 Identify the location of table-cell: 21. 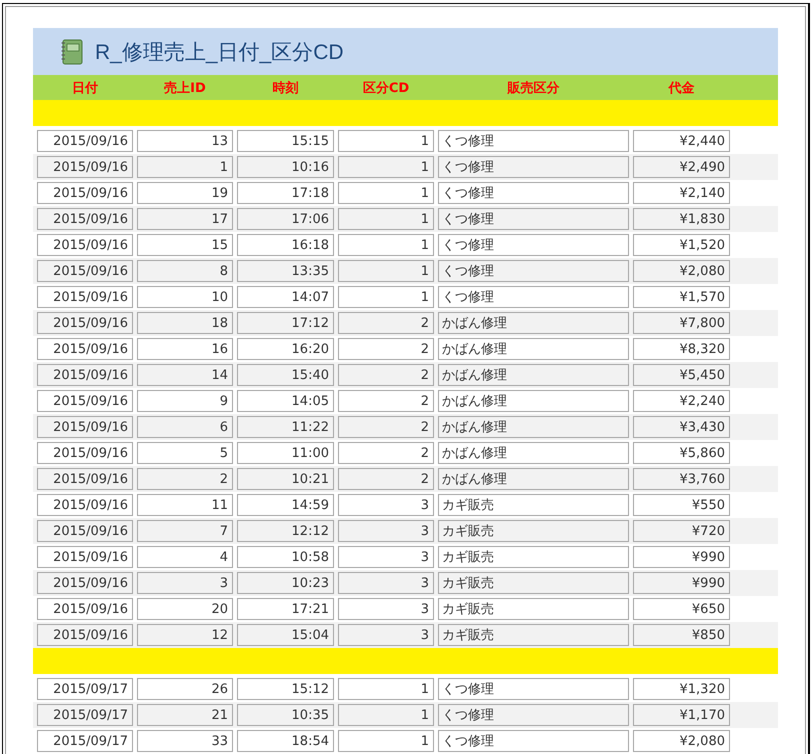
(185, 715).